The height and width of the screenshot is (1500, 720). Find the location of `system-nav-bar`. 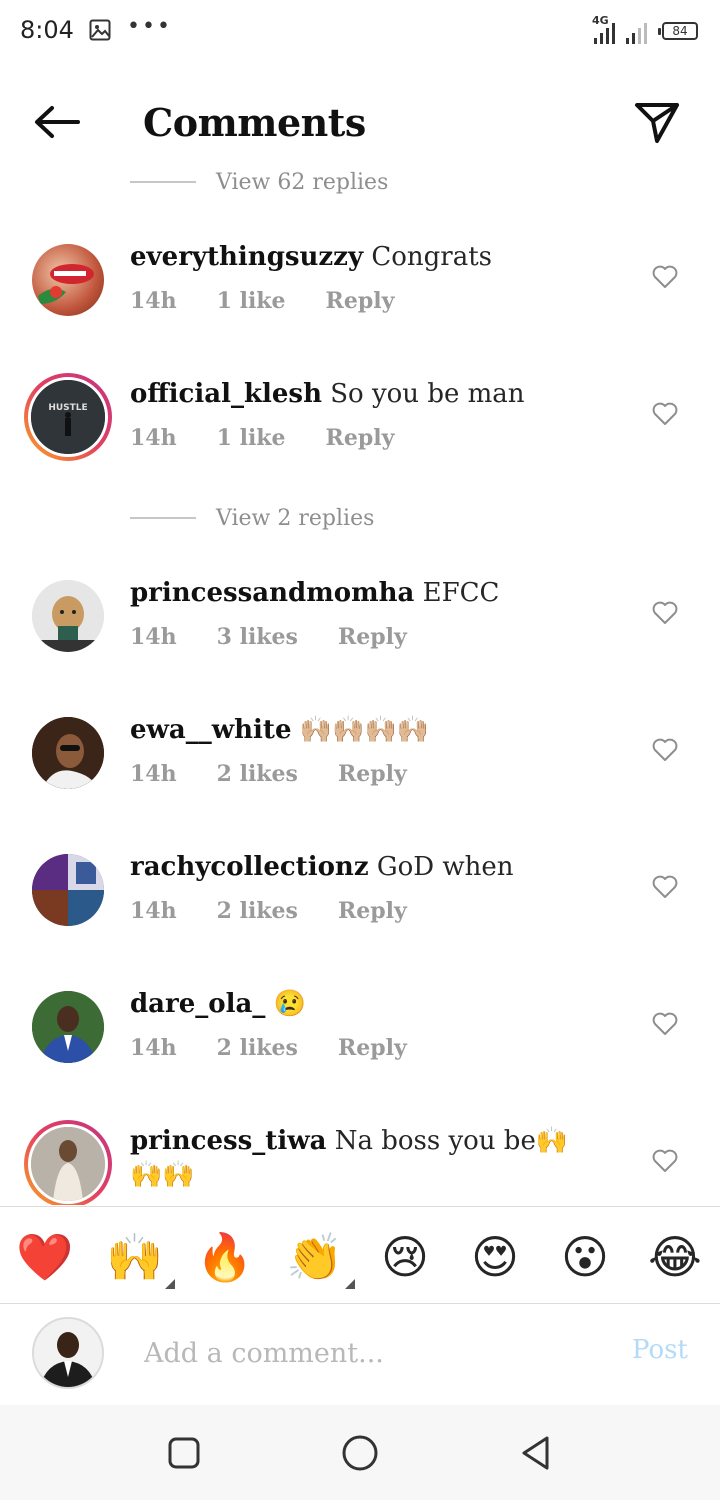

system-nav-bar is located at coordinates (360, 1452).